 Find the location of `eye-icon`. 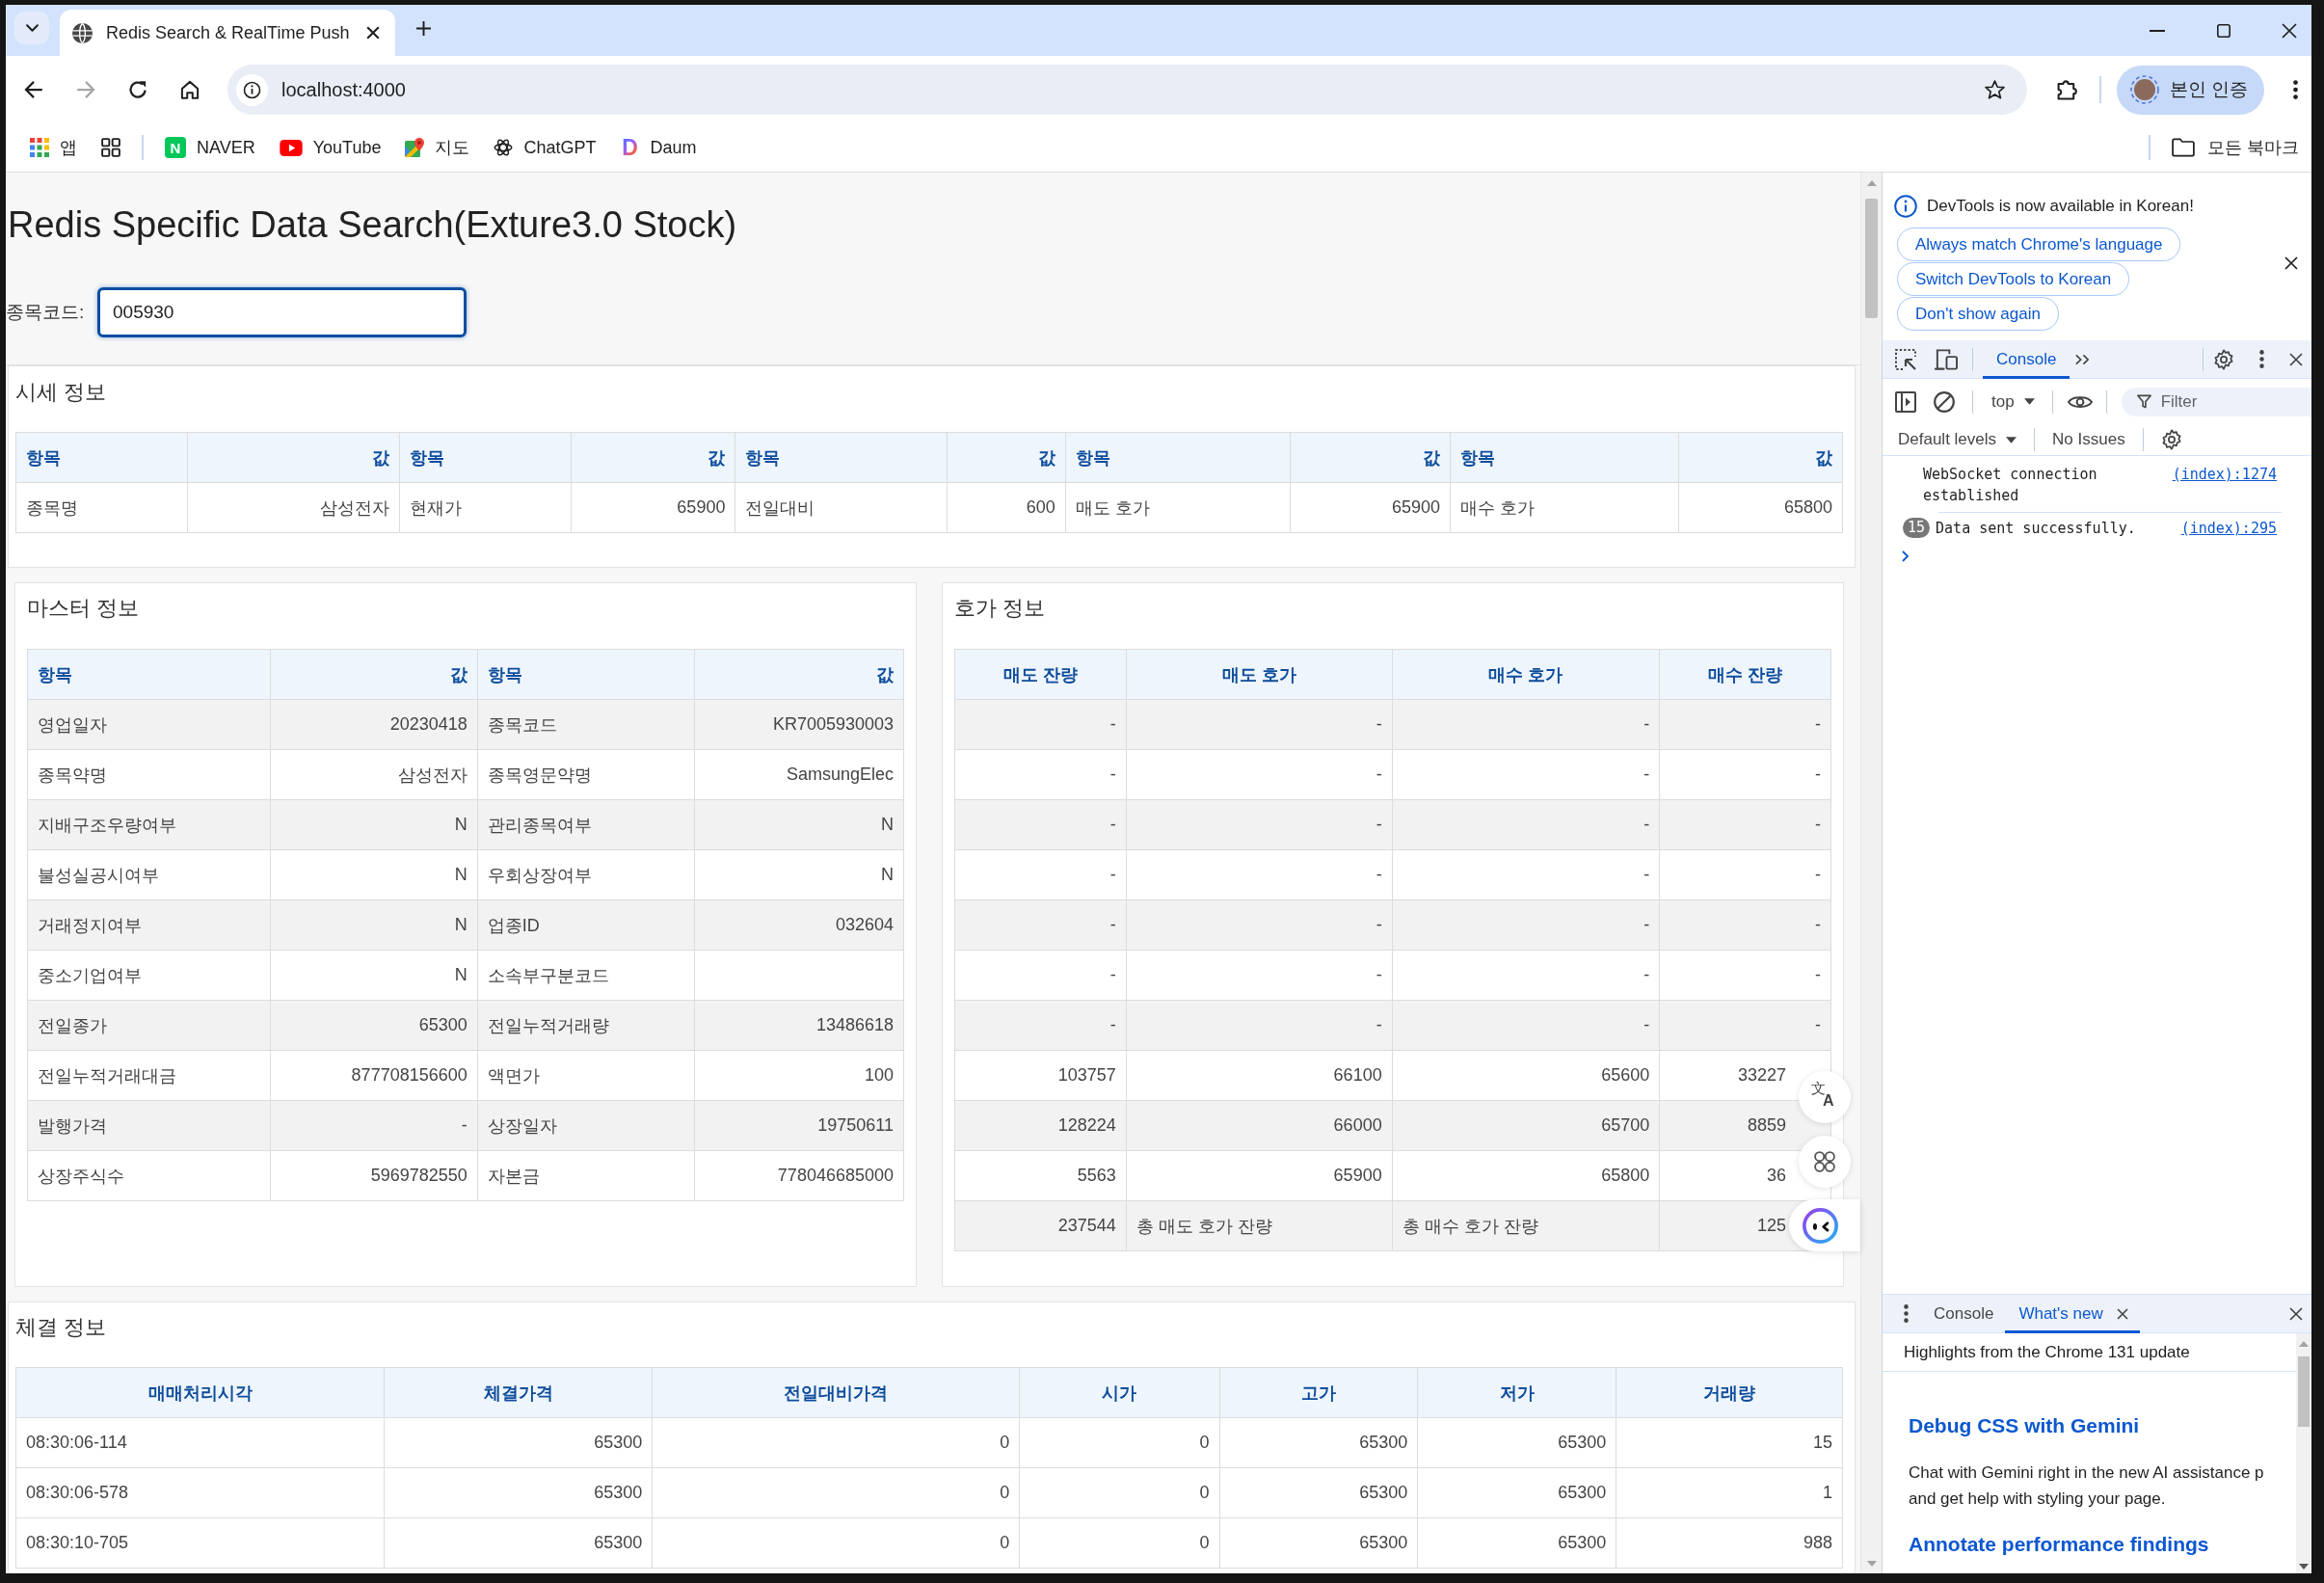

eye-icon is located at coordinates (2080, 401).